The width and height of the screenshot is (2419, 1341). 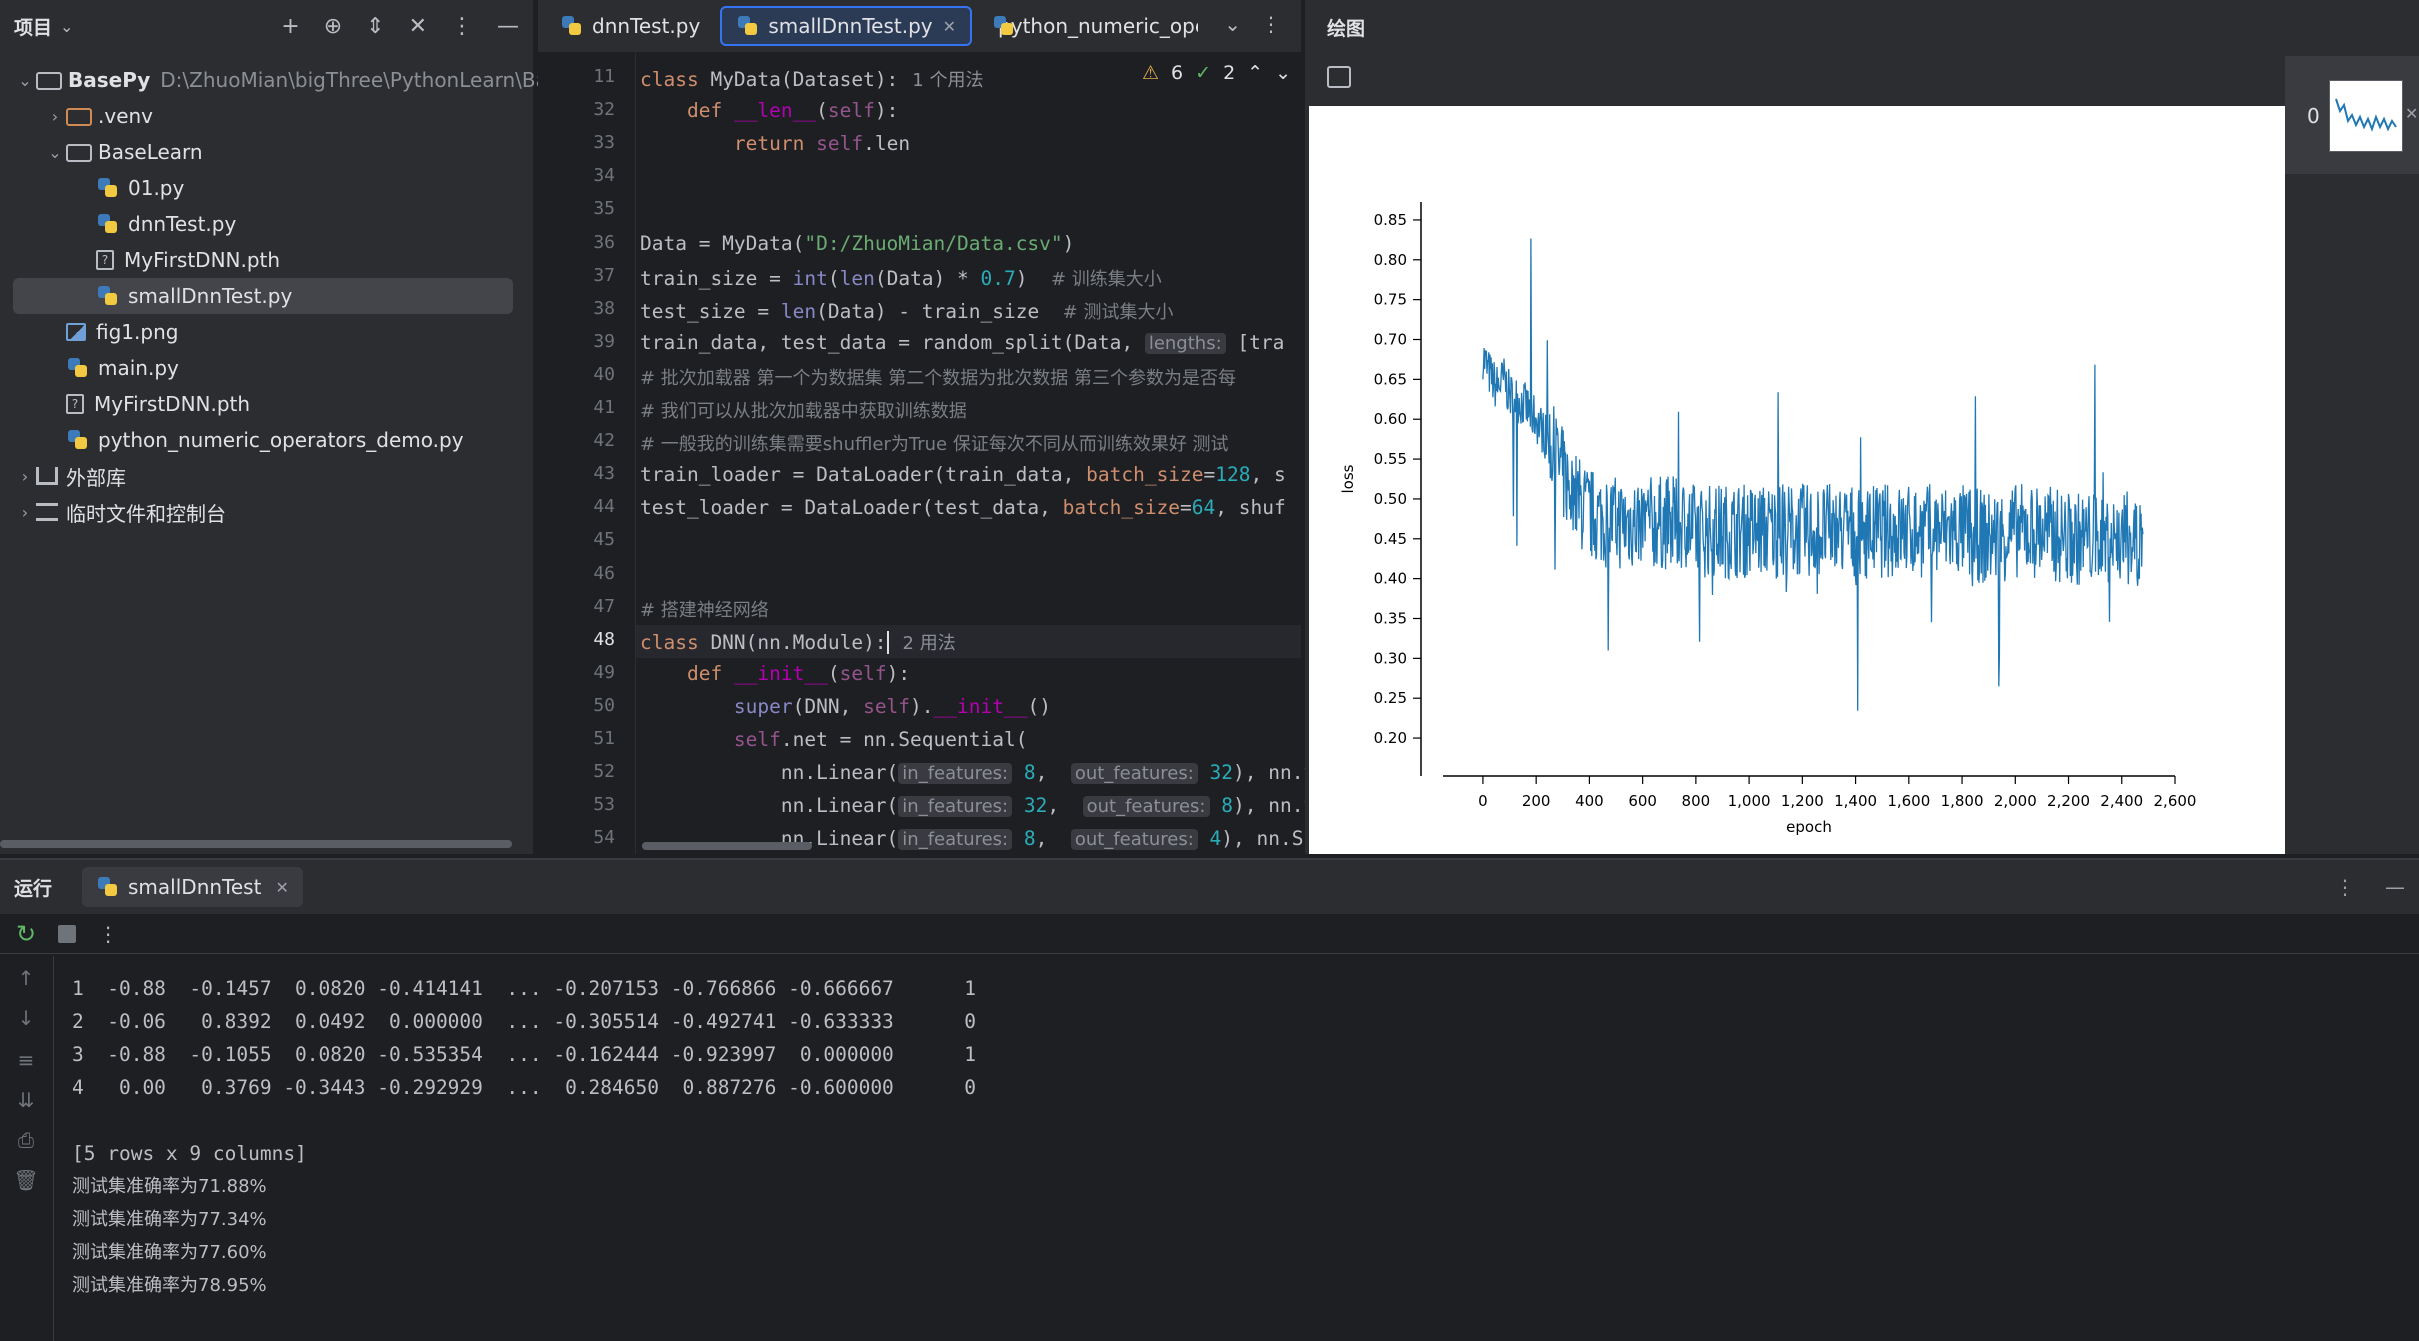 I want to click on y-tick-label: 0.55, so click(x=1390, y=459).